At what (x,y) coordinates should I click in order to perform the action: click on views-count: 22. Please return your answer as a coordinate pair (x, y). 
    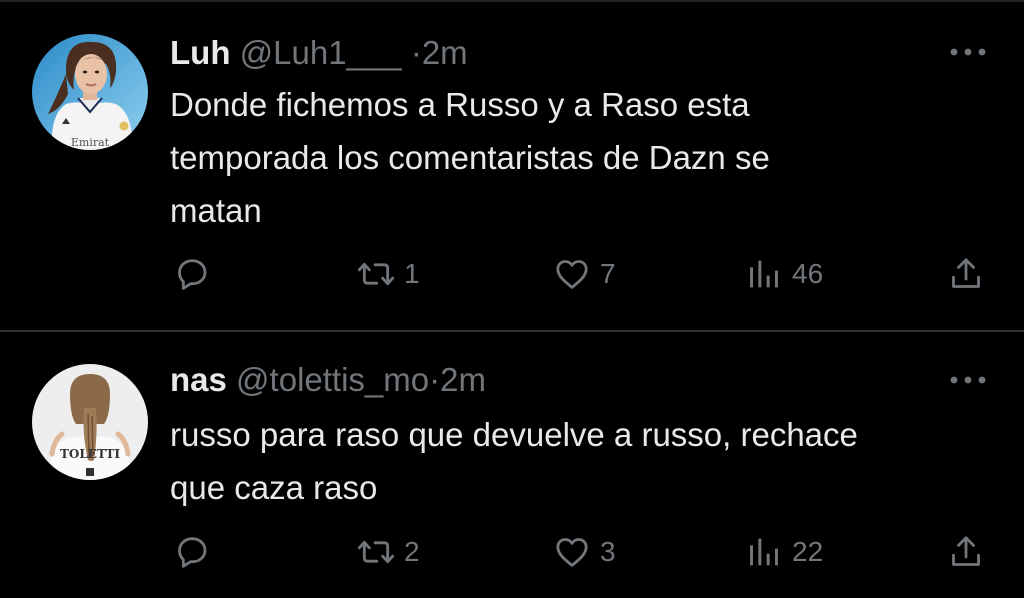
    Looking at the image, I should click on (808, 551).